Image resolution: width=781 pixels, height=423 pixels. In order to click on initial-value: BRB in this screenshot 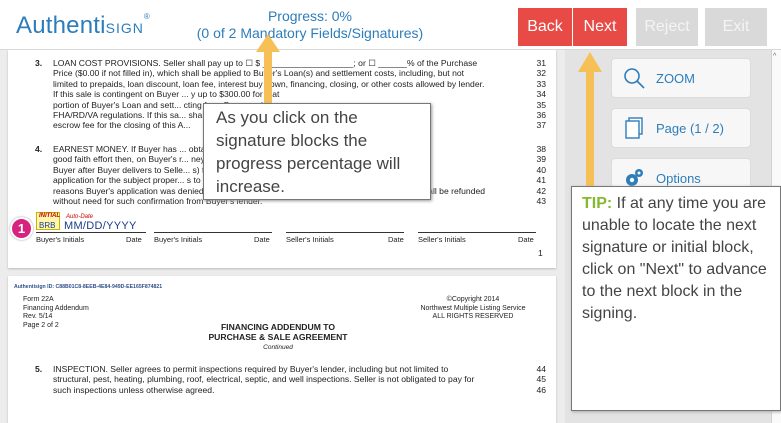, I will do `click(47, 225)`.